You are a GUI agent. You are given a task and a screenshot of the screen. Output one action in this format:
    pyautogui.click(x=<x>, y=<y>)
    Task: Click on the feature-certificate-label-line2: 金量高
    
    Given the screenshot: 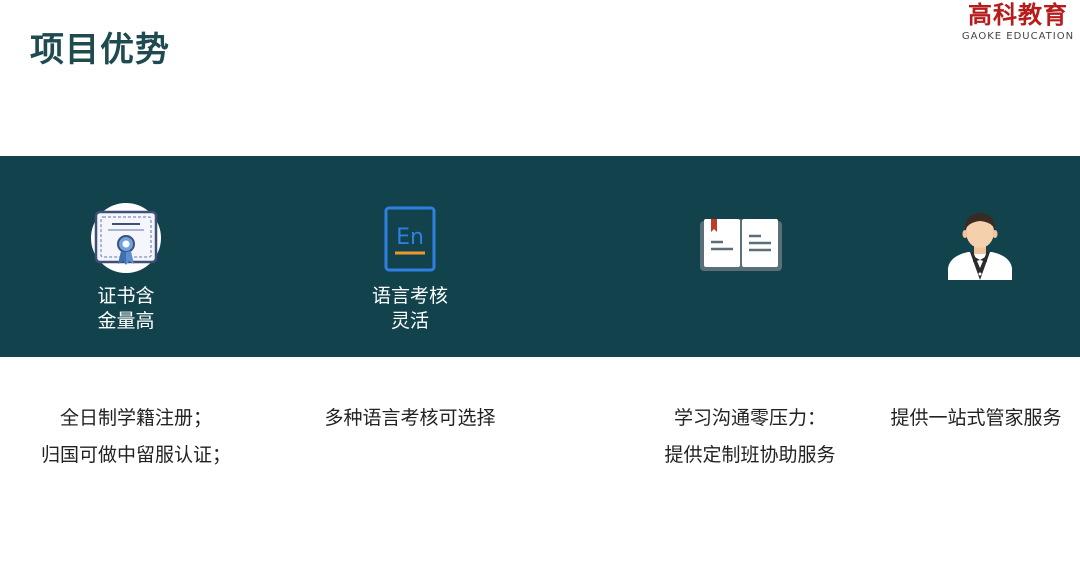 What is the action you would take?
    pyautogui.click(x=126, y=321)
    